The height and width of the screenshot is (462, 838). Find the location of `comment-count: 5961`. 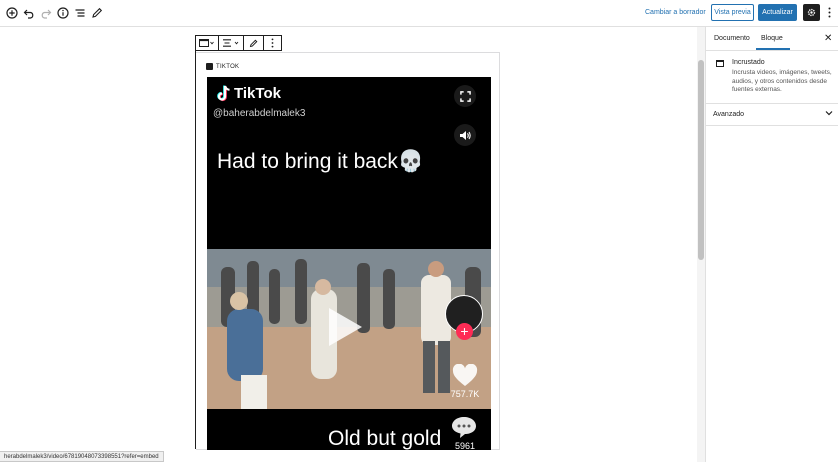

comment-count: 5961 is located at coordinates (465, 445).